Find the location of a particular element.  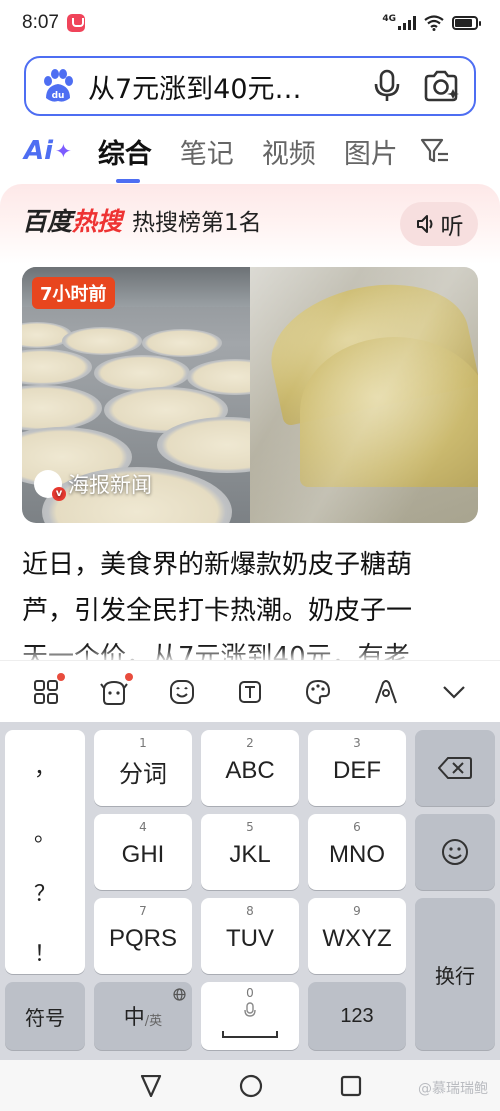

key-7-label: PQRS is located at coordinates (142, 938).